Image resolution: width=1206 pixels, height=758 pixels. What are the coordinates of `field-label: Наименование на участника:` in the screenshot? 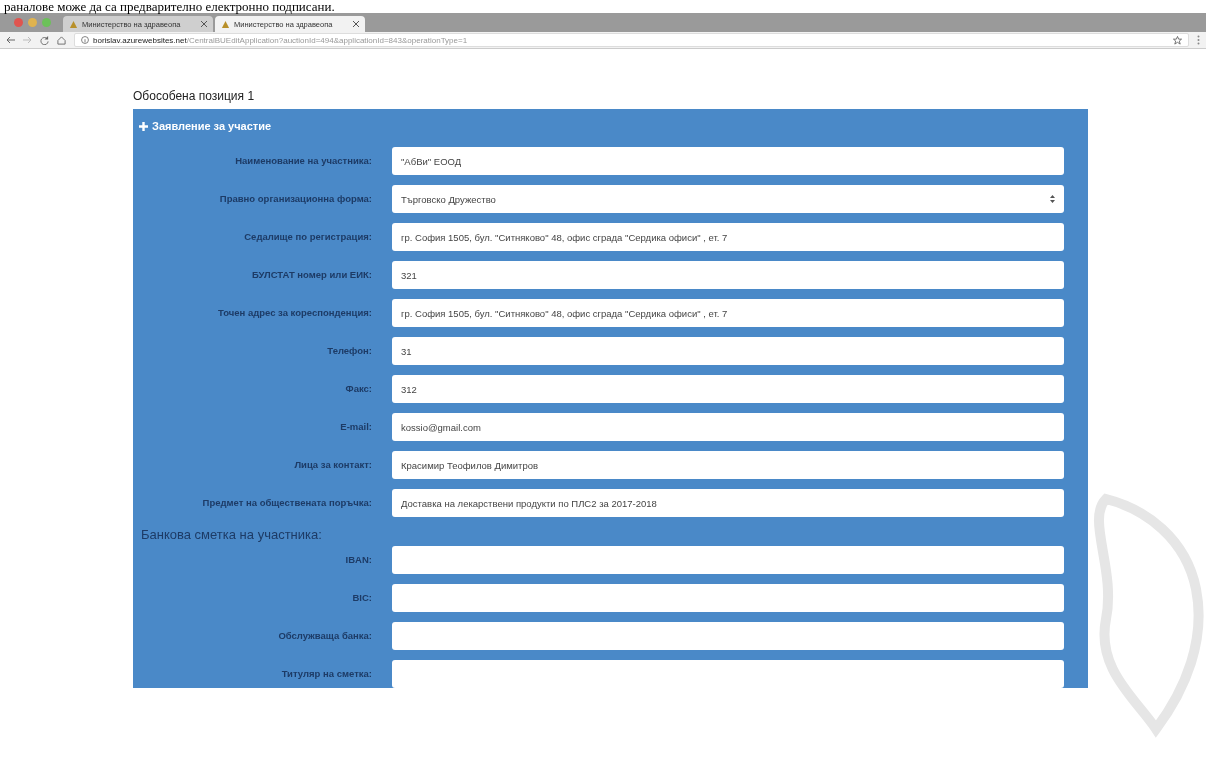 It's located at (303, 161).